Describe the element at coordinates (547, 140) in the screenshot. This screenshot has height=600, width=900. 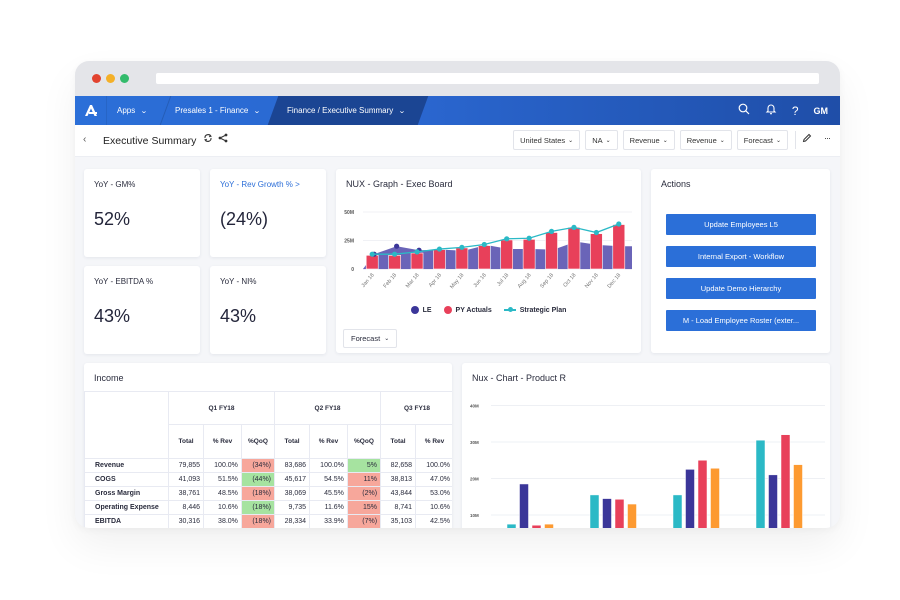
I see `filter-country: United States ⌄` at that location.